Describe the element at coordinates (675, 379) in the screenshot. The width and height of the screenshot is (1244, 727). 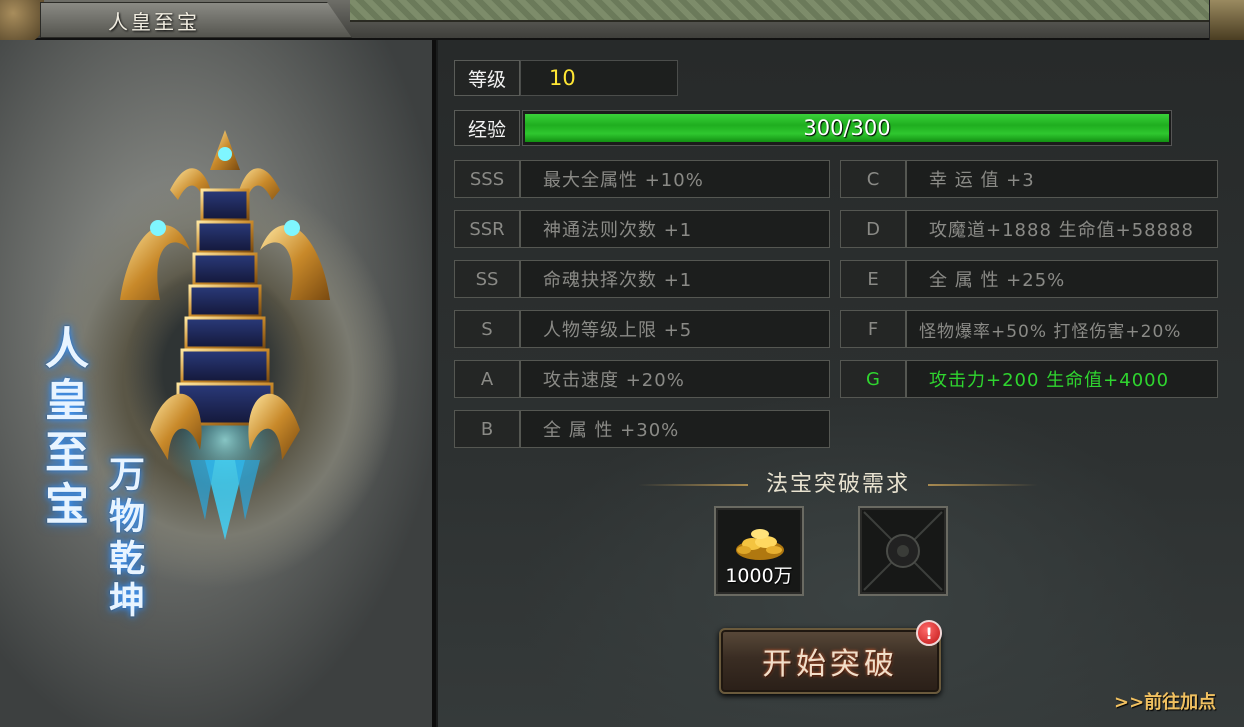
I see `attr-a: 攻击速度 +20%` at that location.